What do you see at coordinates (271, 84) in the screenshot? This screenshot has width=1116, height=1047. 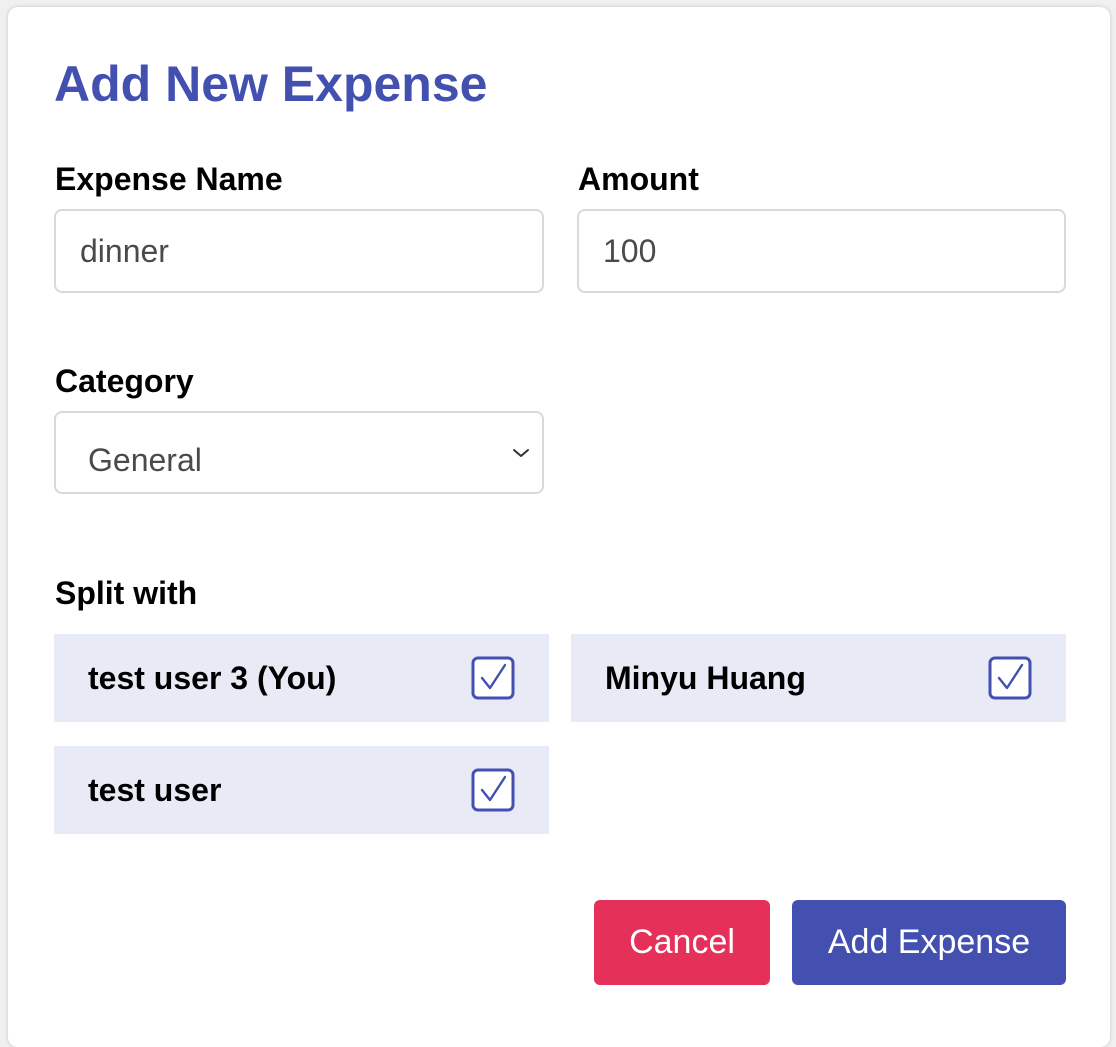 I see `modal-title: Add New Expense` at bounding box center [271, 84].